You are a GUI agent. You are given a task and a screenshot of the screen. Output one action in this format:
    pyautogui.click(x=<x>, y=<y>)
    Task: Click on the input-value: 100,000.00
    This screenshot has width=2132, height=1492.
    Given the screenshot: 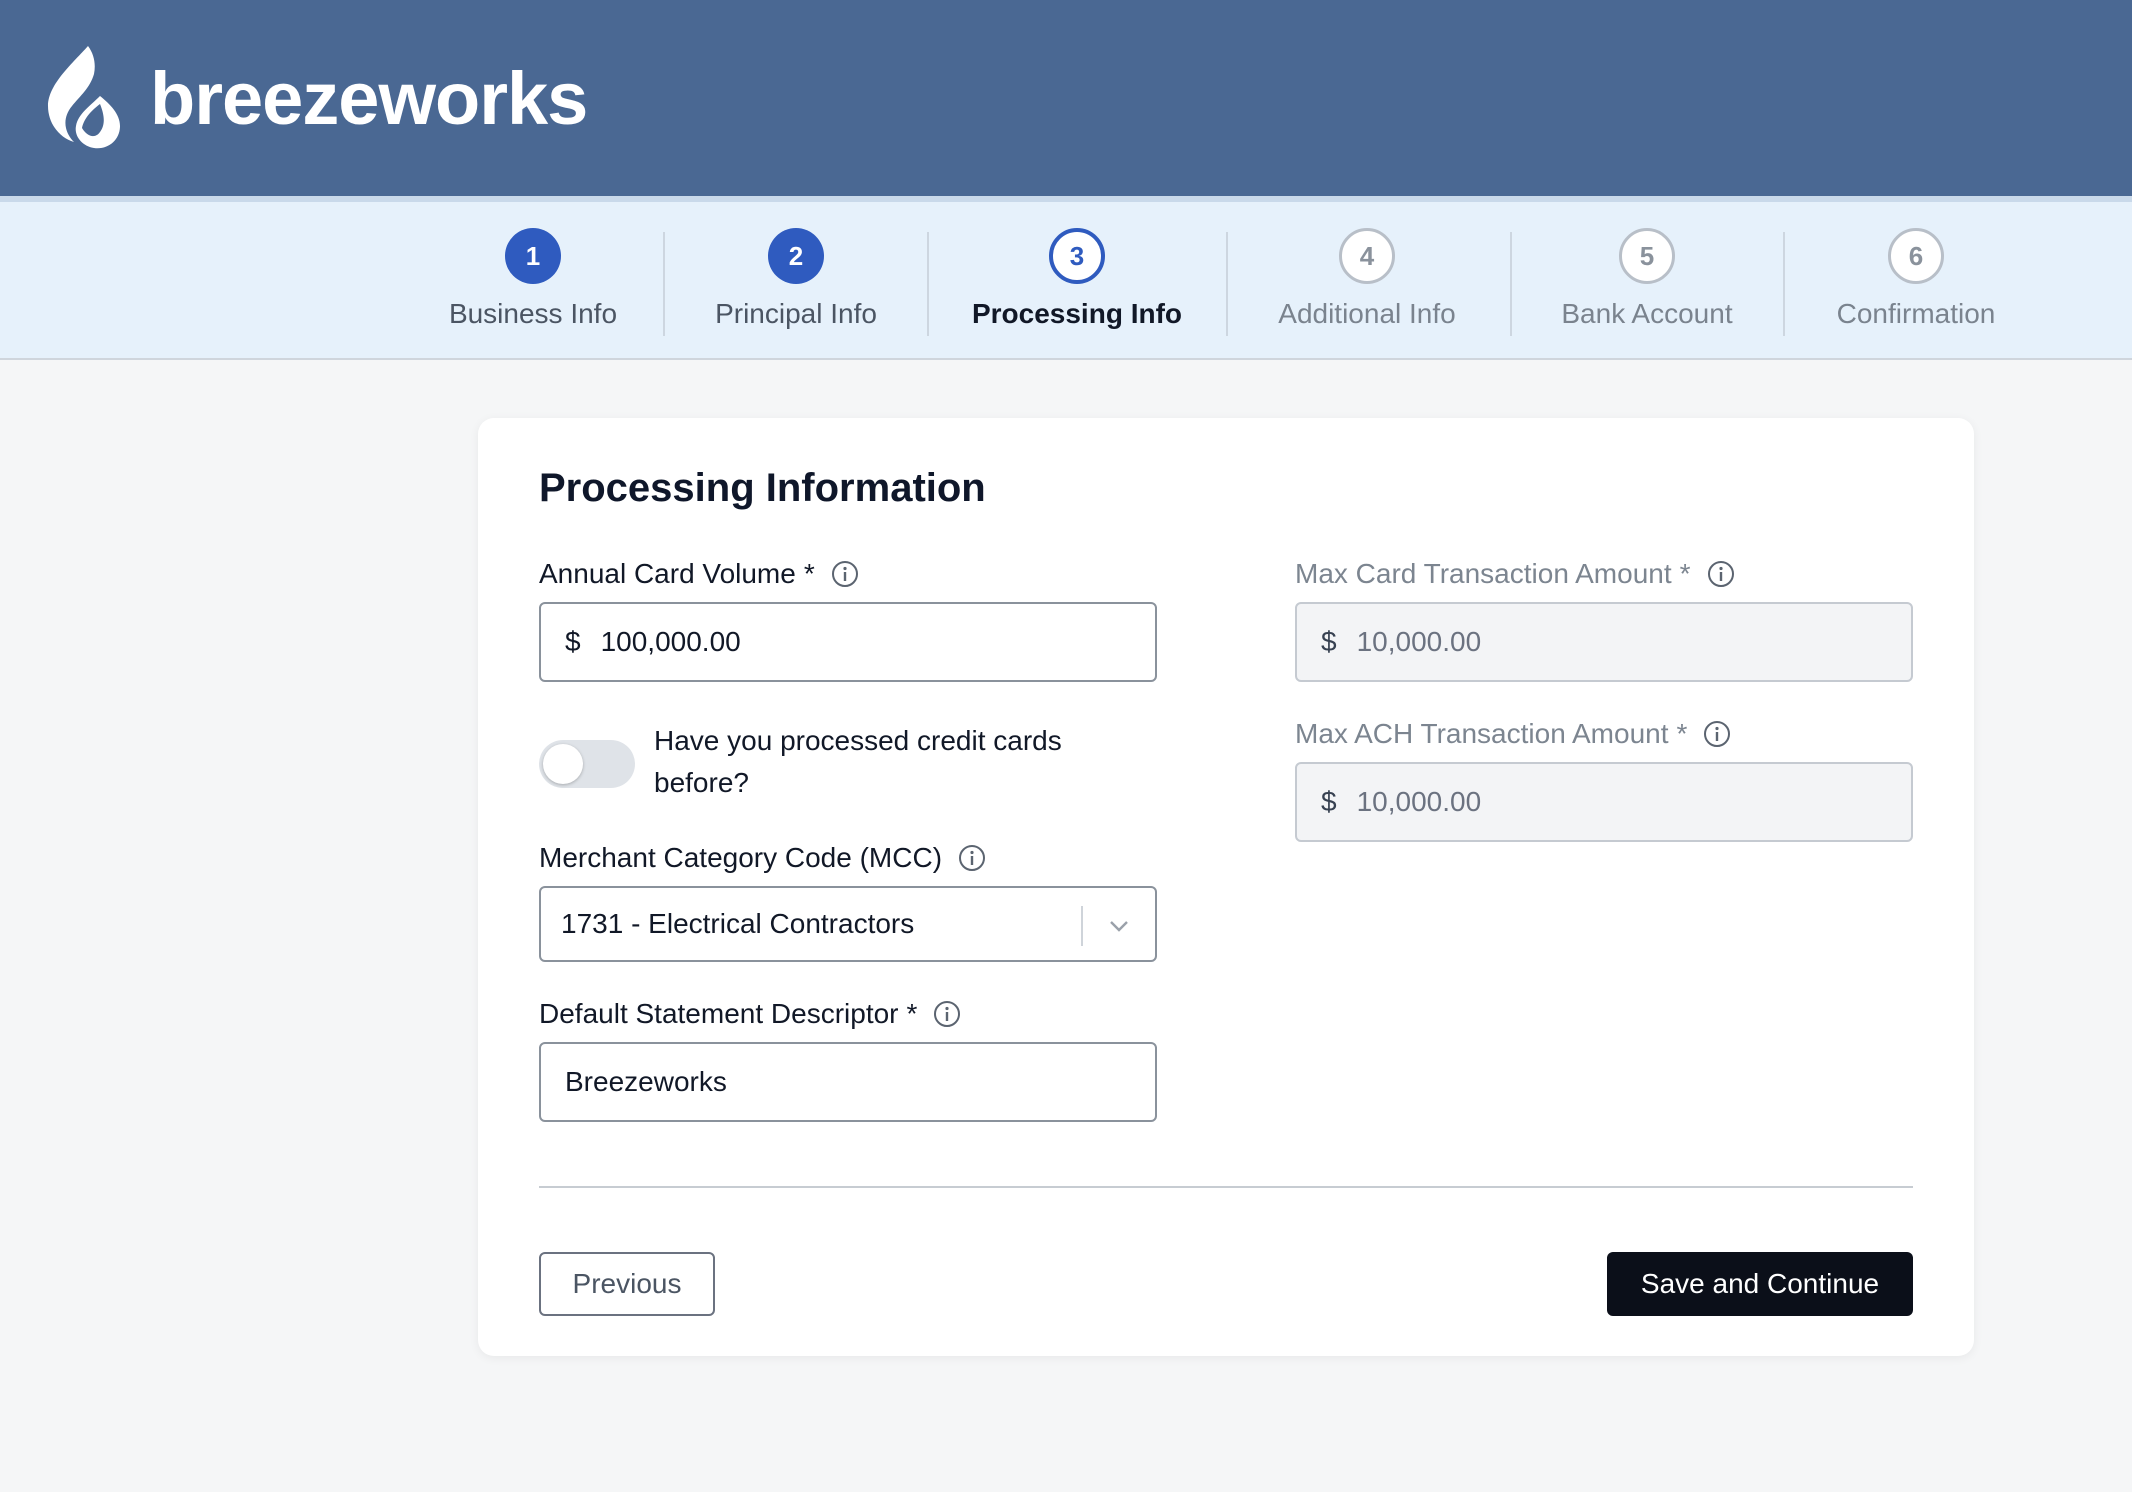 What is the action you would take?
    pyautogui.click(x=670, y=641)
    